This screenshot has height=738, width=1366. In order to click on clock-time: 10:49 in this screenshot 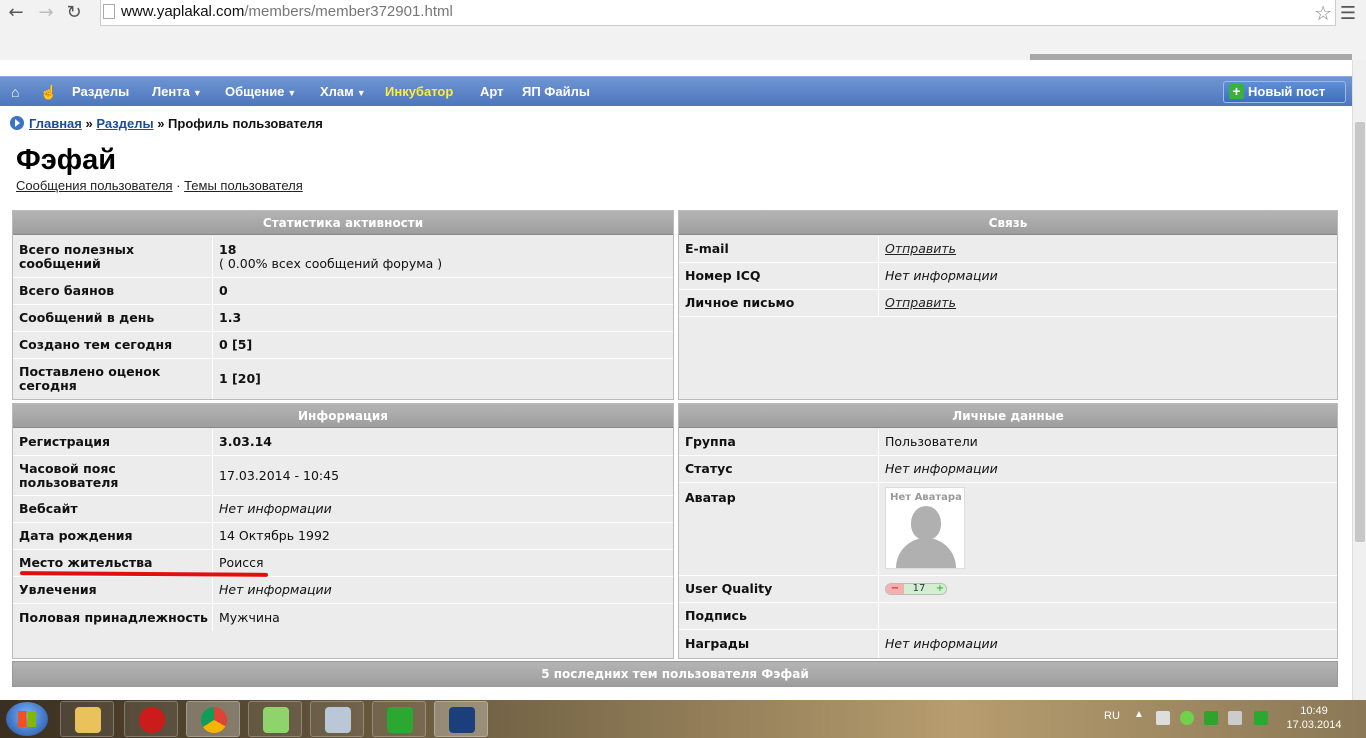, I will do `click(1314, 711)`.